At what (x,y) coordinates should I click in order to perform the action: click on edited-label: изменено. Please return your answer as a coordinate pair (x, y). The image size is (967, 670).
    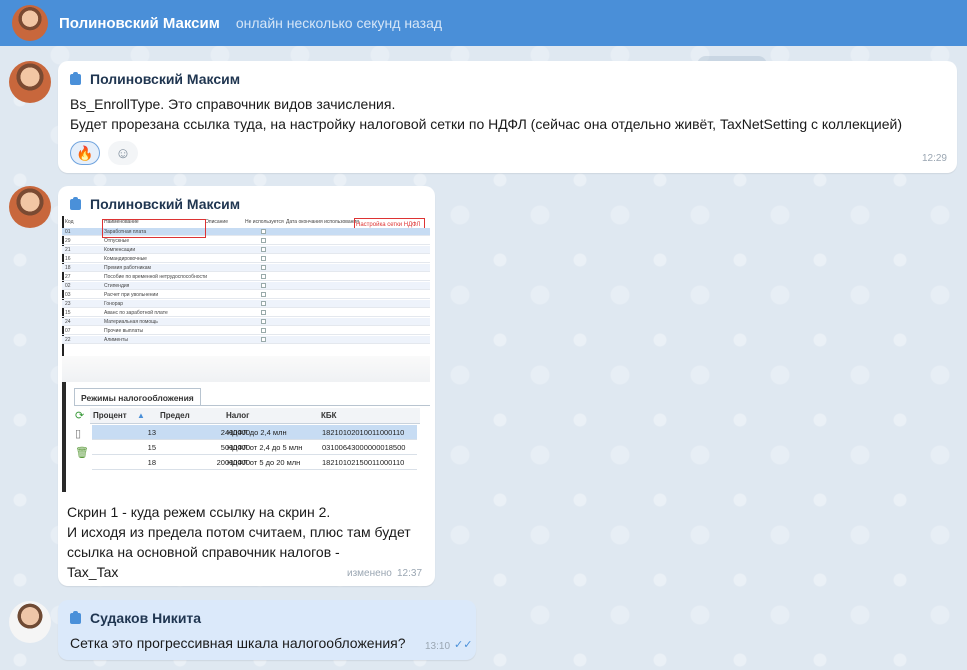
    Looking at the image, I should click on (369, 573).